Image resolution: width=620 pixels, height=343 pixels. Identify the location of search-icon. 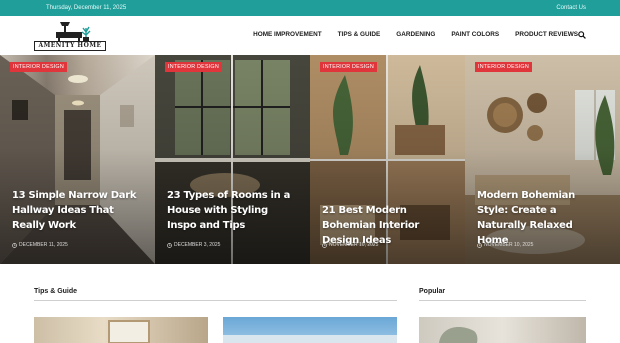
(582, 35).